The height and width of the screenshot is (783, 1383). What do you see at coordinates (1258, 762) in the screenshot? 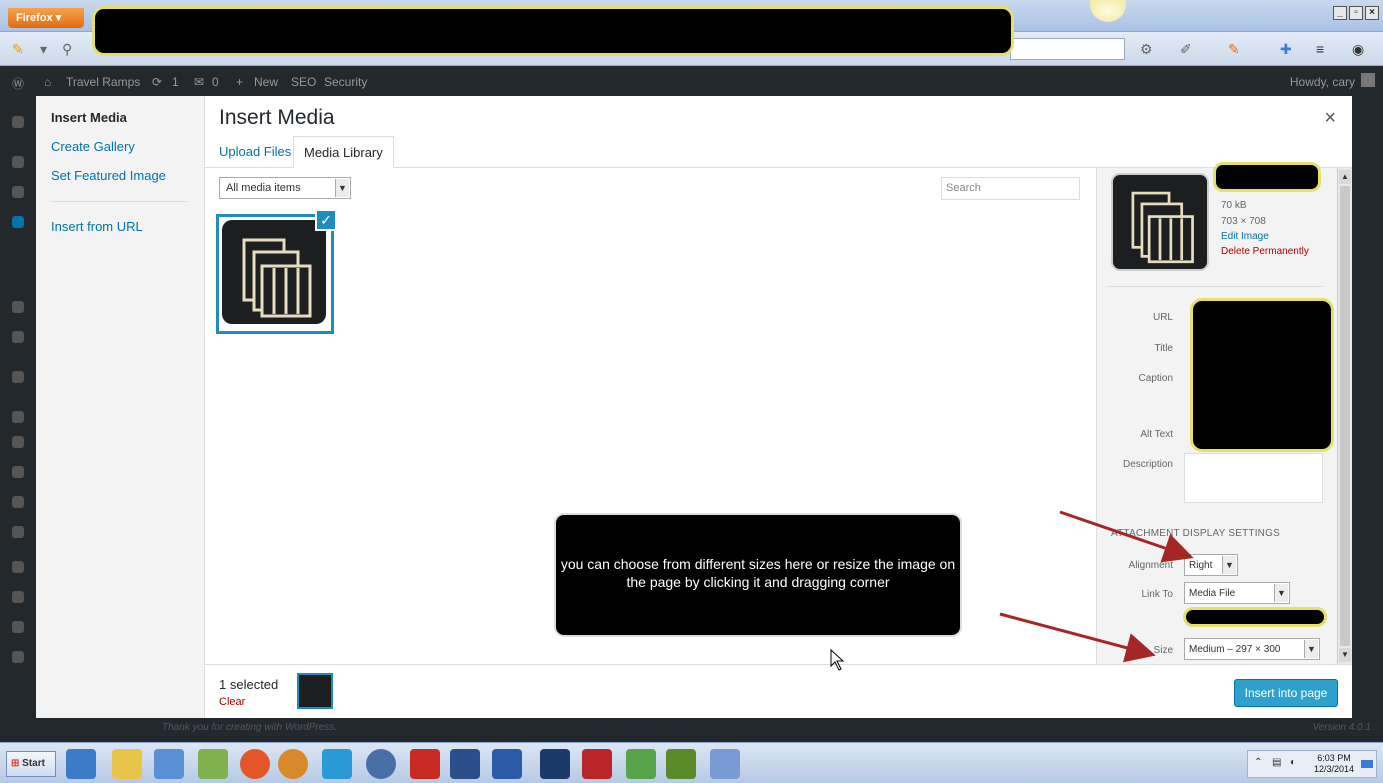
I see `tray-expand-icon: ⌃` at bounding box center [1258, 762].